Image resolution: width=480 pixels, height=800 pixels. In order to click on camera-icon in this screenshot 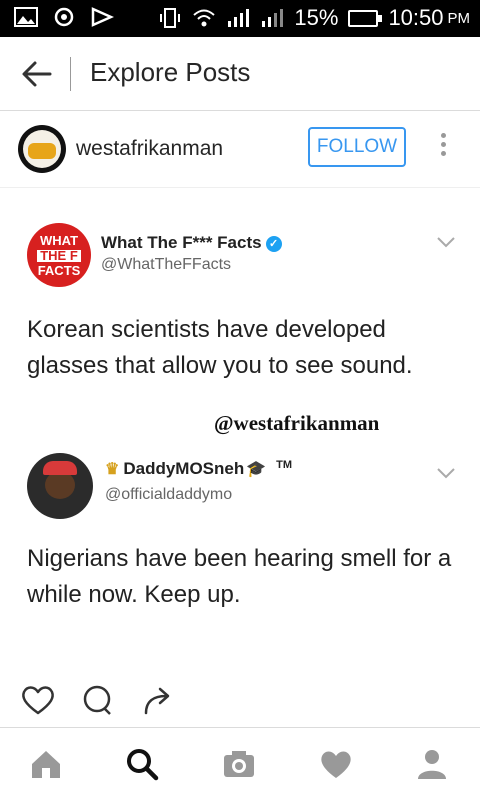, I will do `click(239, 764)`.